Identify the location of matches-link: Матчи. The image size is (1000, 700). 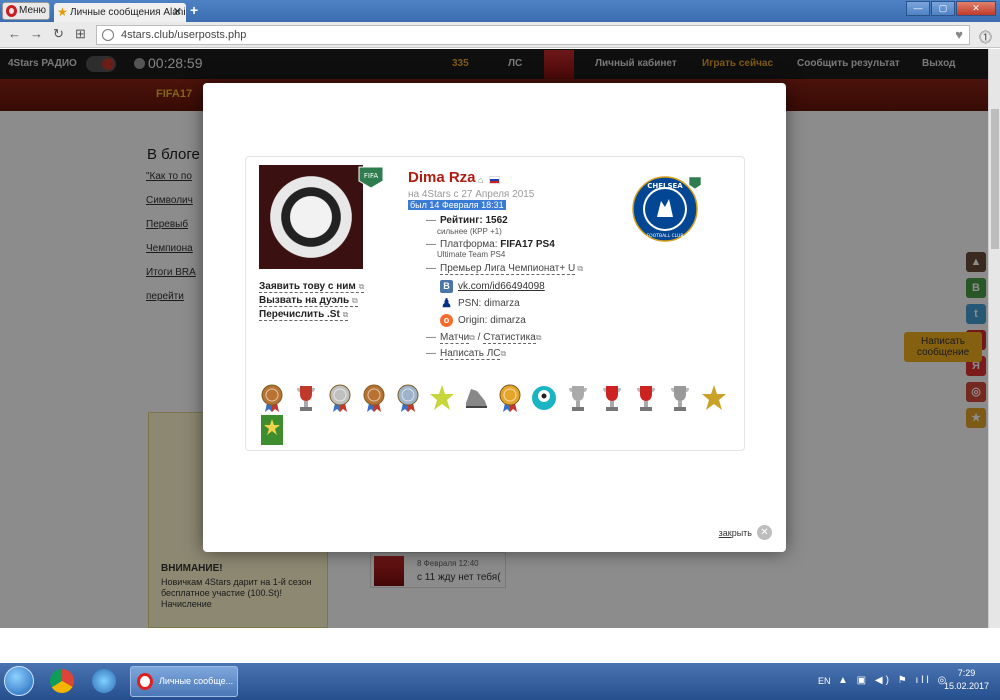
(455, 338).